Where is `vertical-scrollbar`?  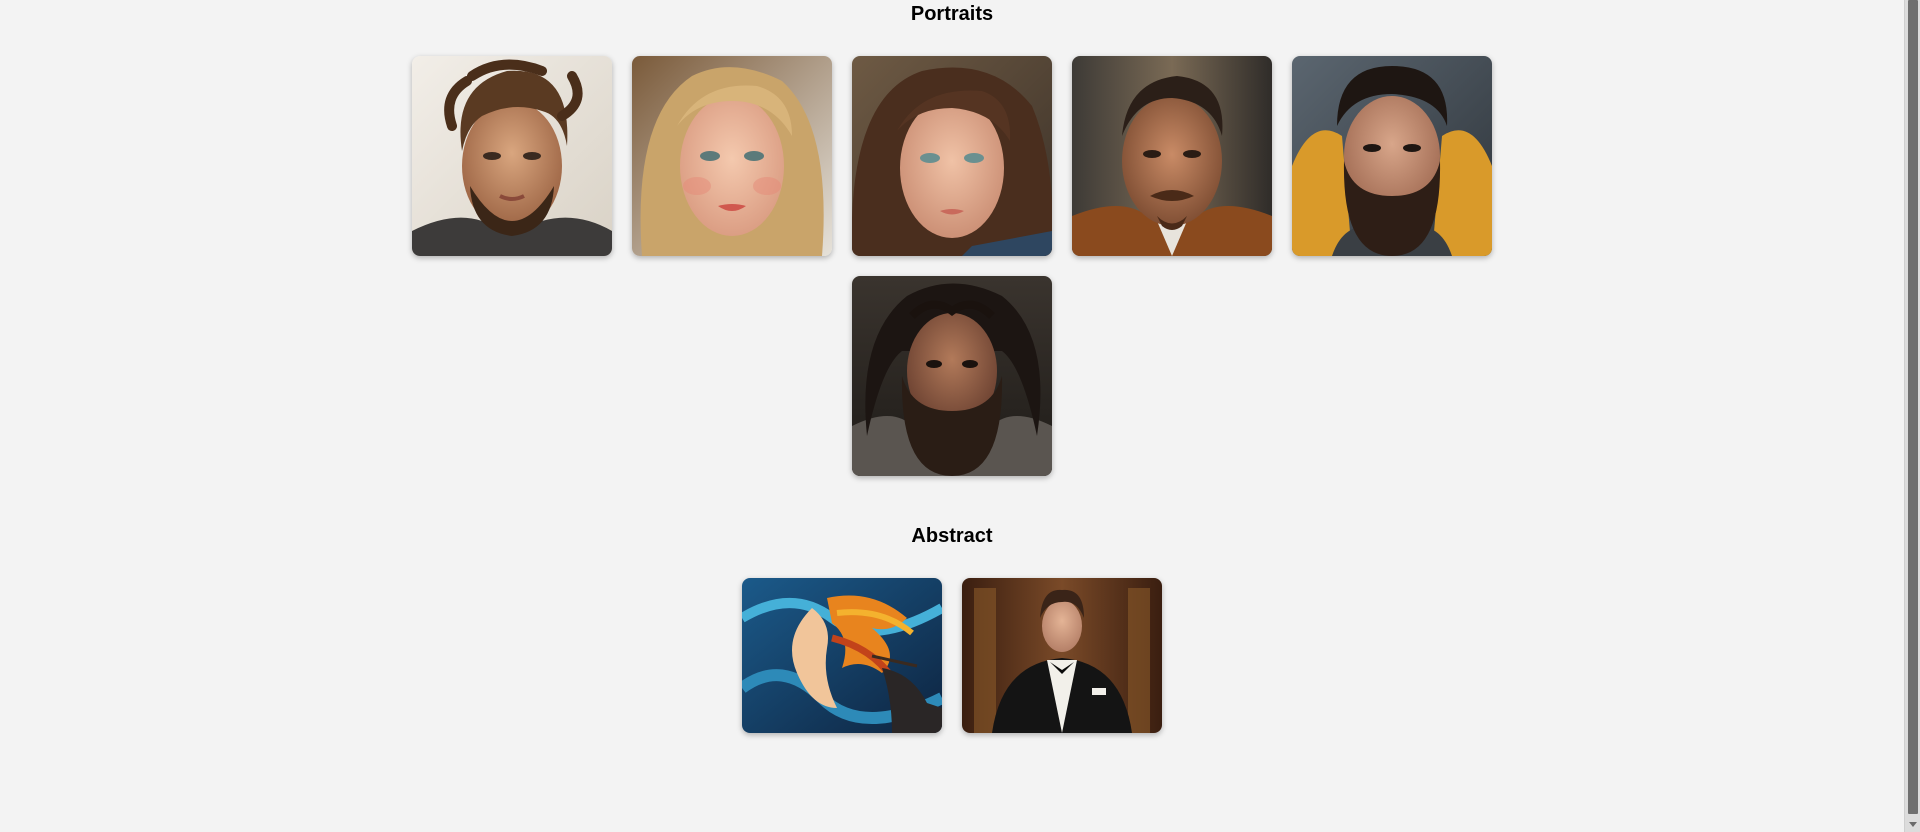 vertical-scrollbar is located at coordinates (1912, 416).